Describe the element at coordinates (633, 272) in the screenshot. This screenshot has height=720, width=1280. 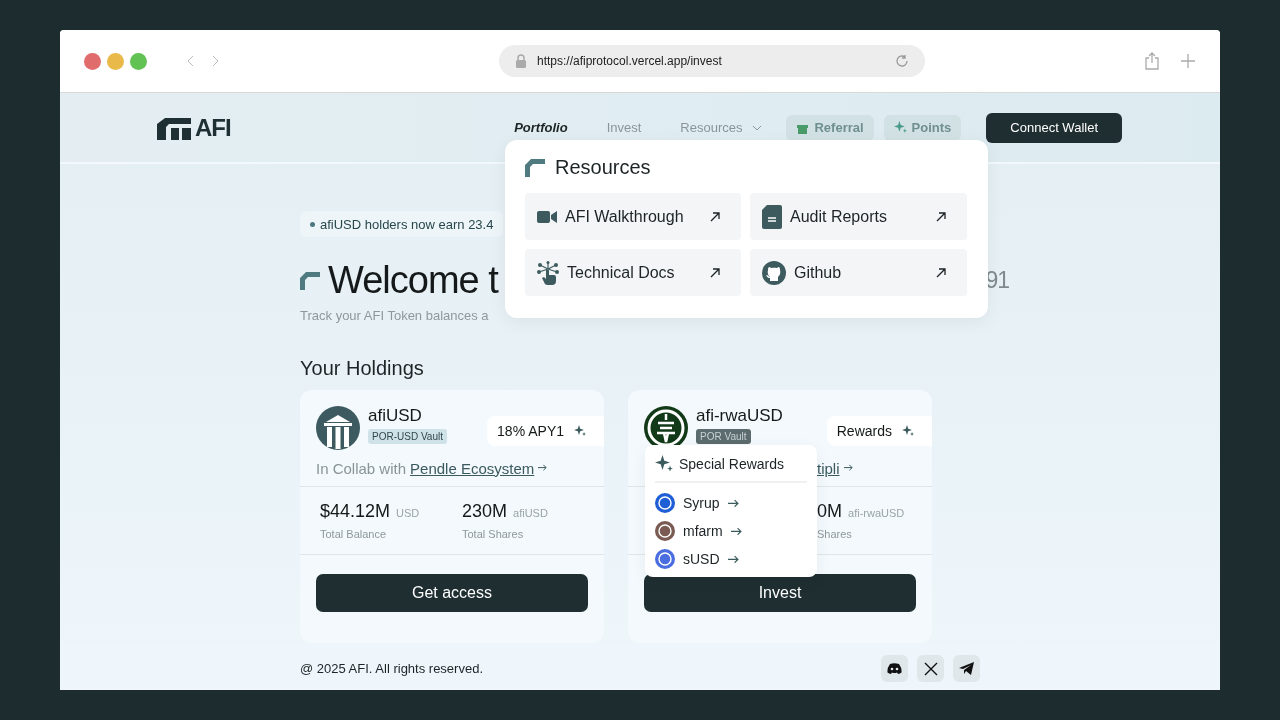
I see `resource-link: Technical Docs` at that location.